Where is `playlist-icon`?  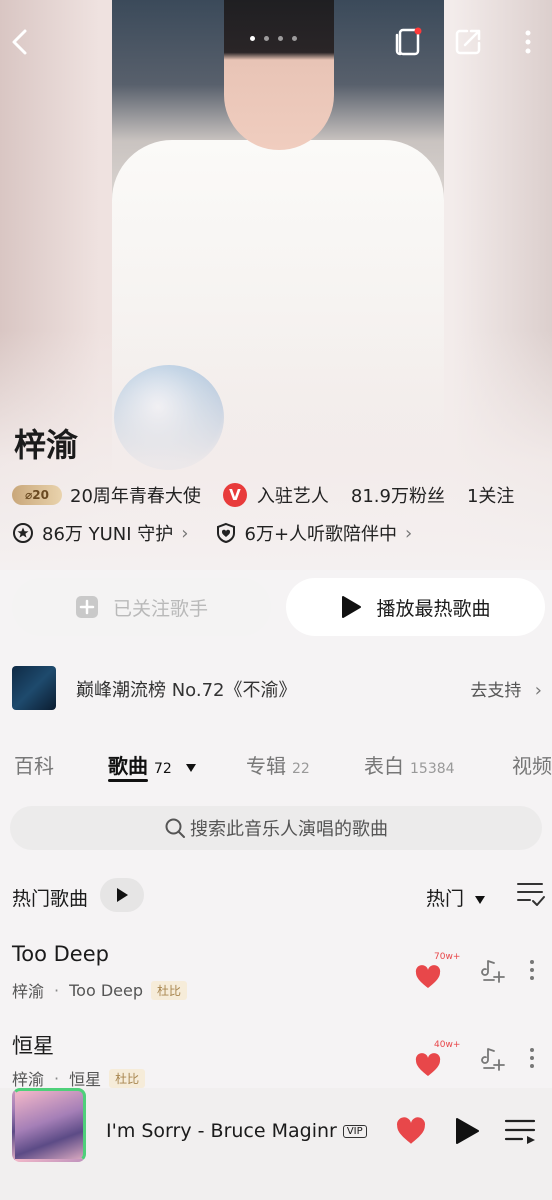 playlist-icon is located at coordinates (520, 1131).